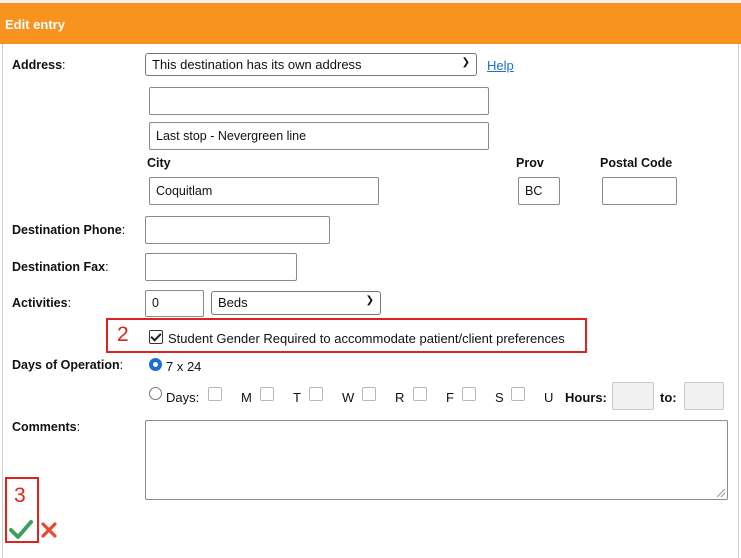  Describe the element at coordinates (68, 365) in the screenshot. I see `days-of-operation-label: Days of Operation:` at that location.